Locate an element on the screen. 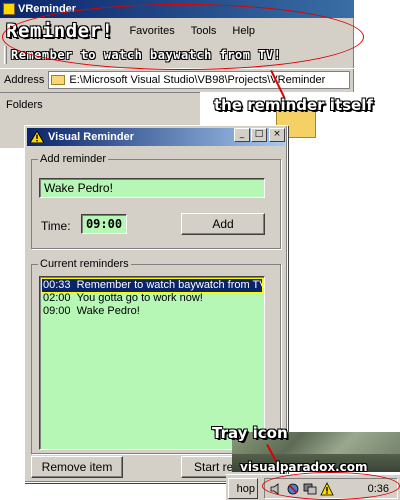 The image size is (400, 500). annotation-reminder-itself: the reminder itself is located at coordinates (293, 105).